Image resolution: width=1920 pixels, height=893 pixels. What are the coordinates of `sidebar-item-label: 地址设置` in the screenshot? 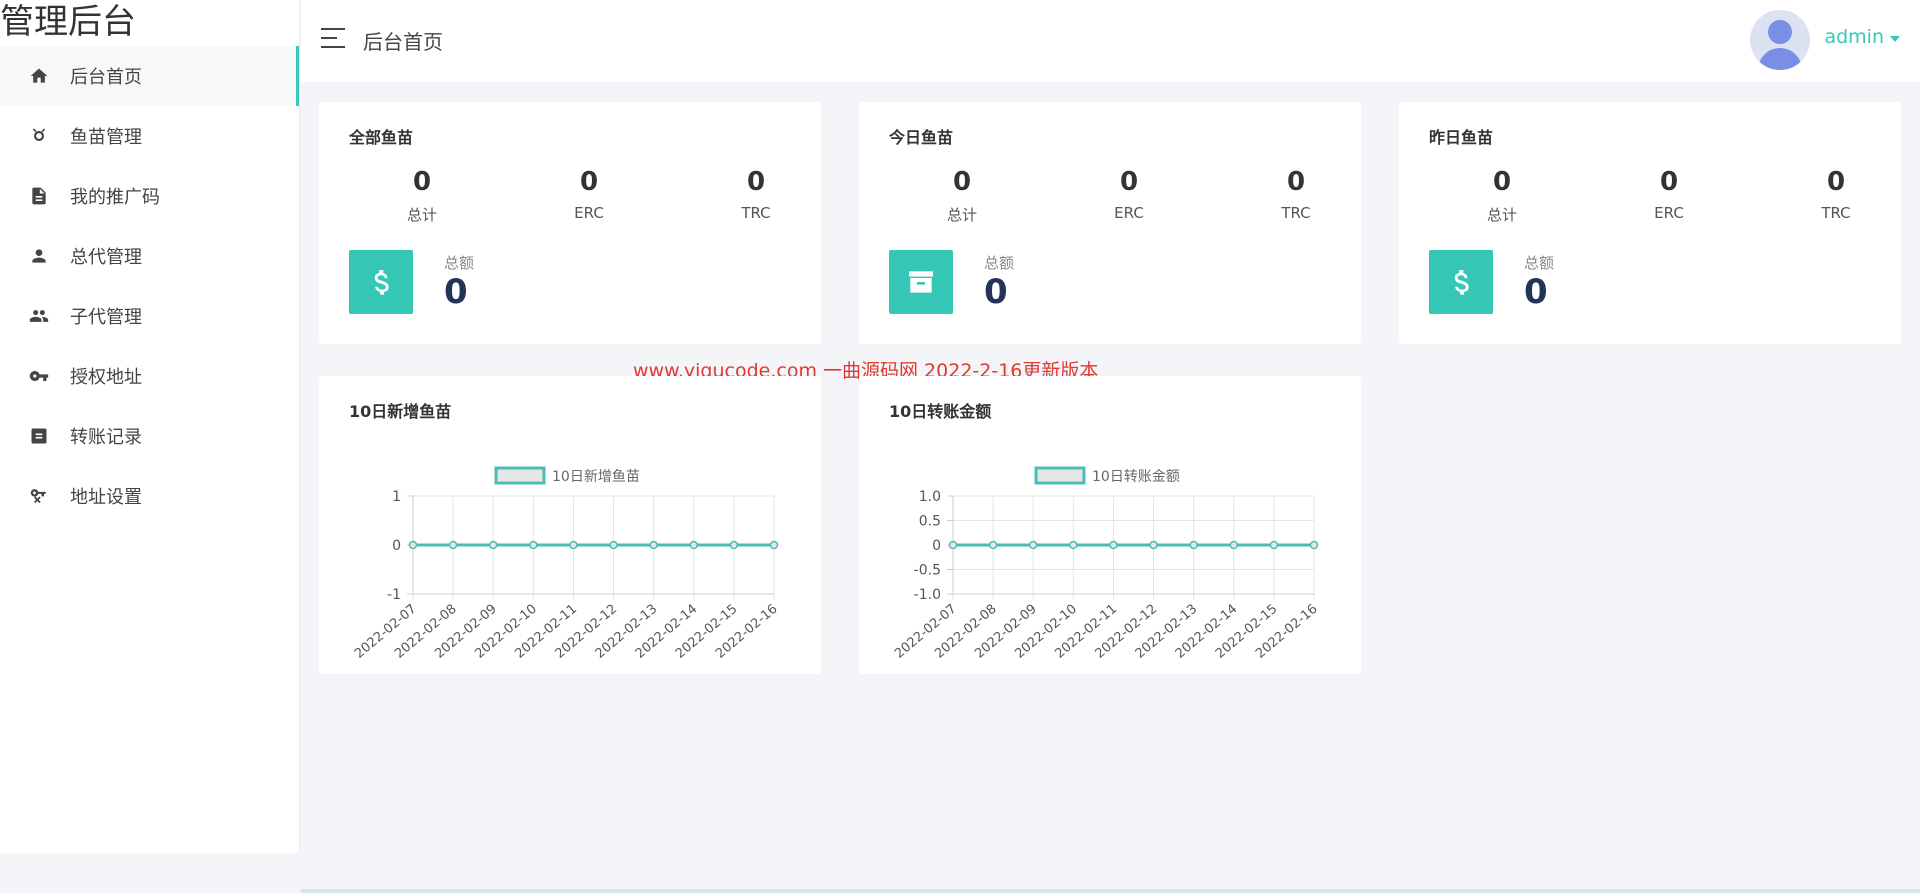 It's located at (106, 497).